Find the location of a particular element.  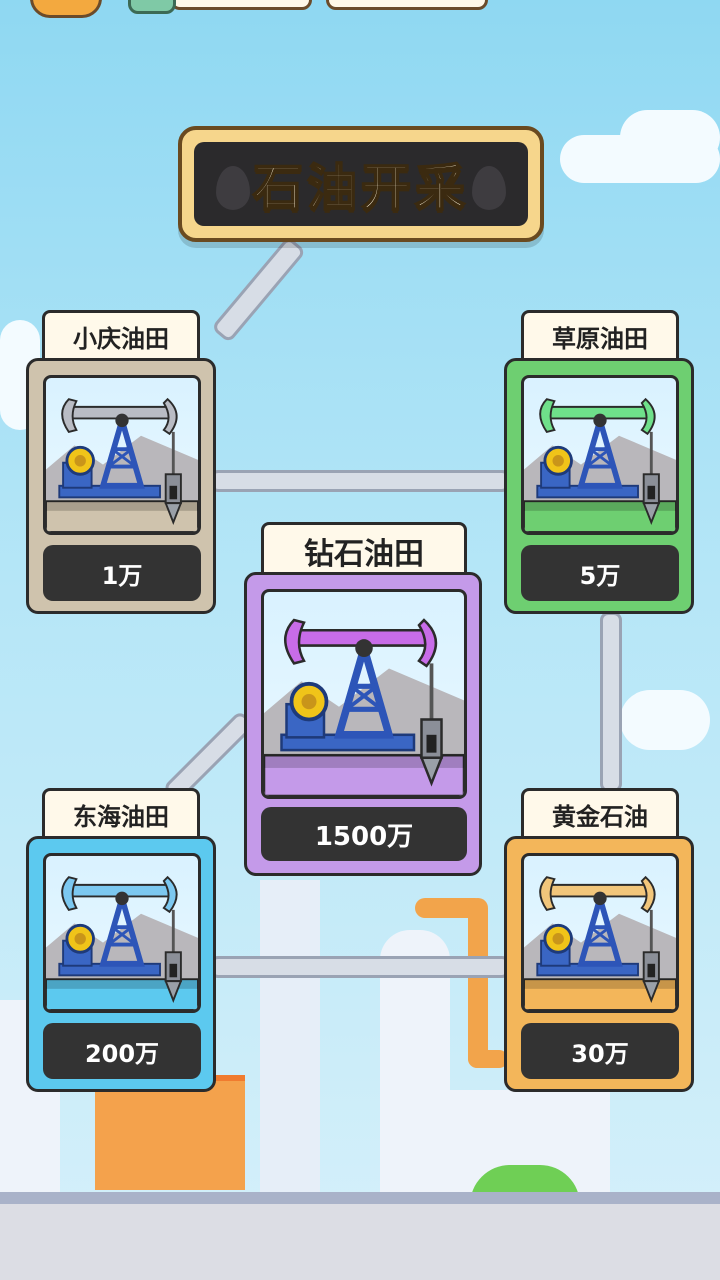

field-card-caoyuan: 5万 is located at coordinates (599, 486).